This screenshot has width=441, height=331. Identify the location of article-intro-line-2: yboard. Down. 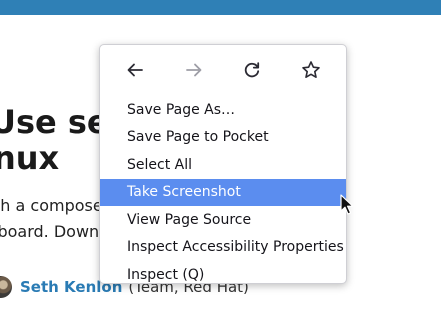
(50, 231).